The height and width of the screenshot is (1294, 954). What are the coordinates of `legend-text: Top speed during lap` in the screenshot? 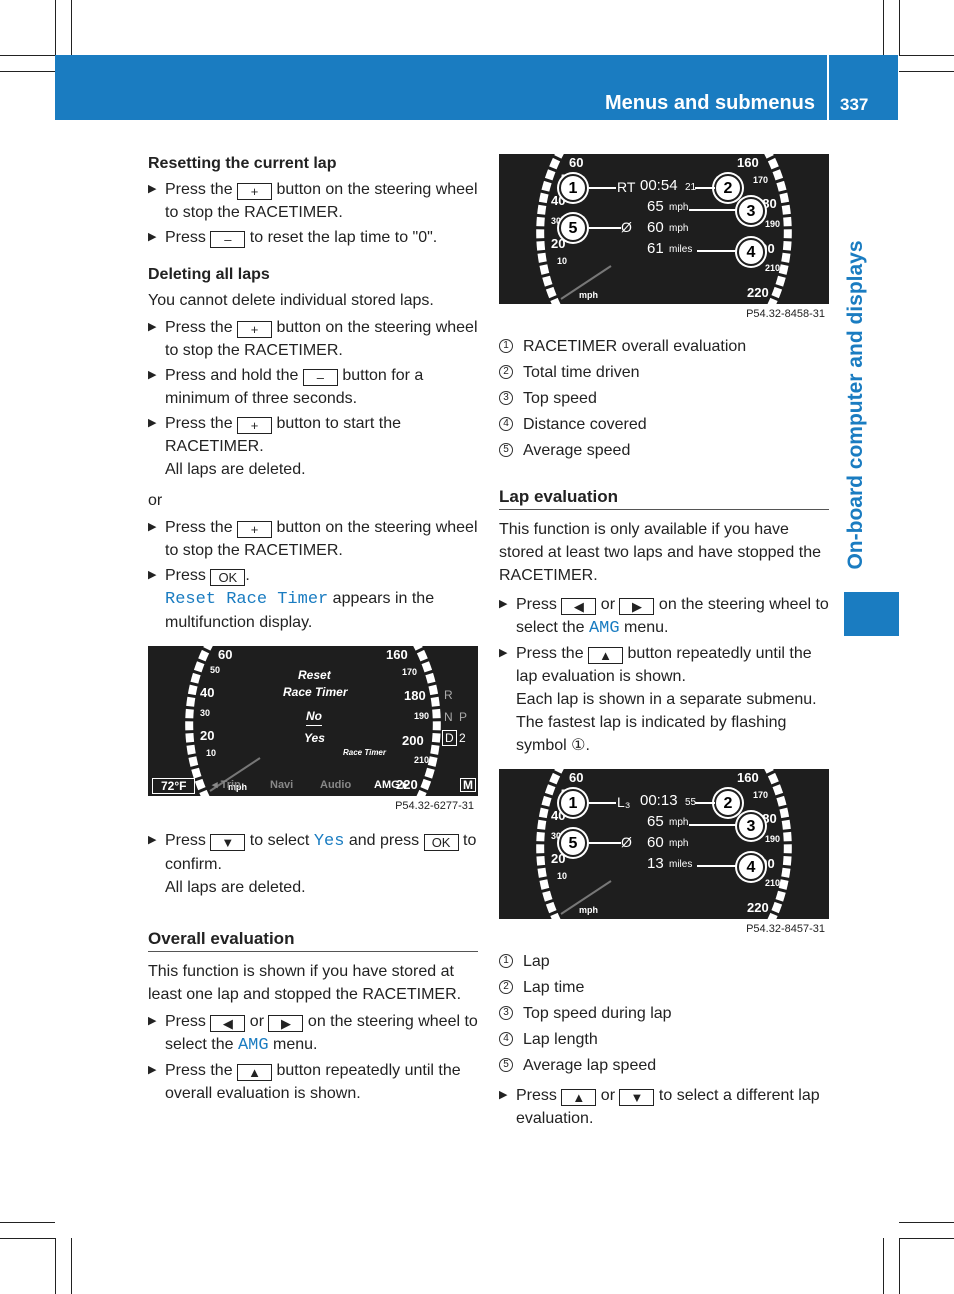 It's located at (597, 1013).